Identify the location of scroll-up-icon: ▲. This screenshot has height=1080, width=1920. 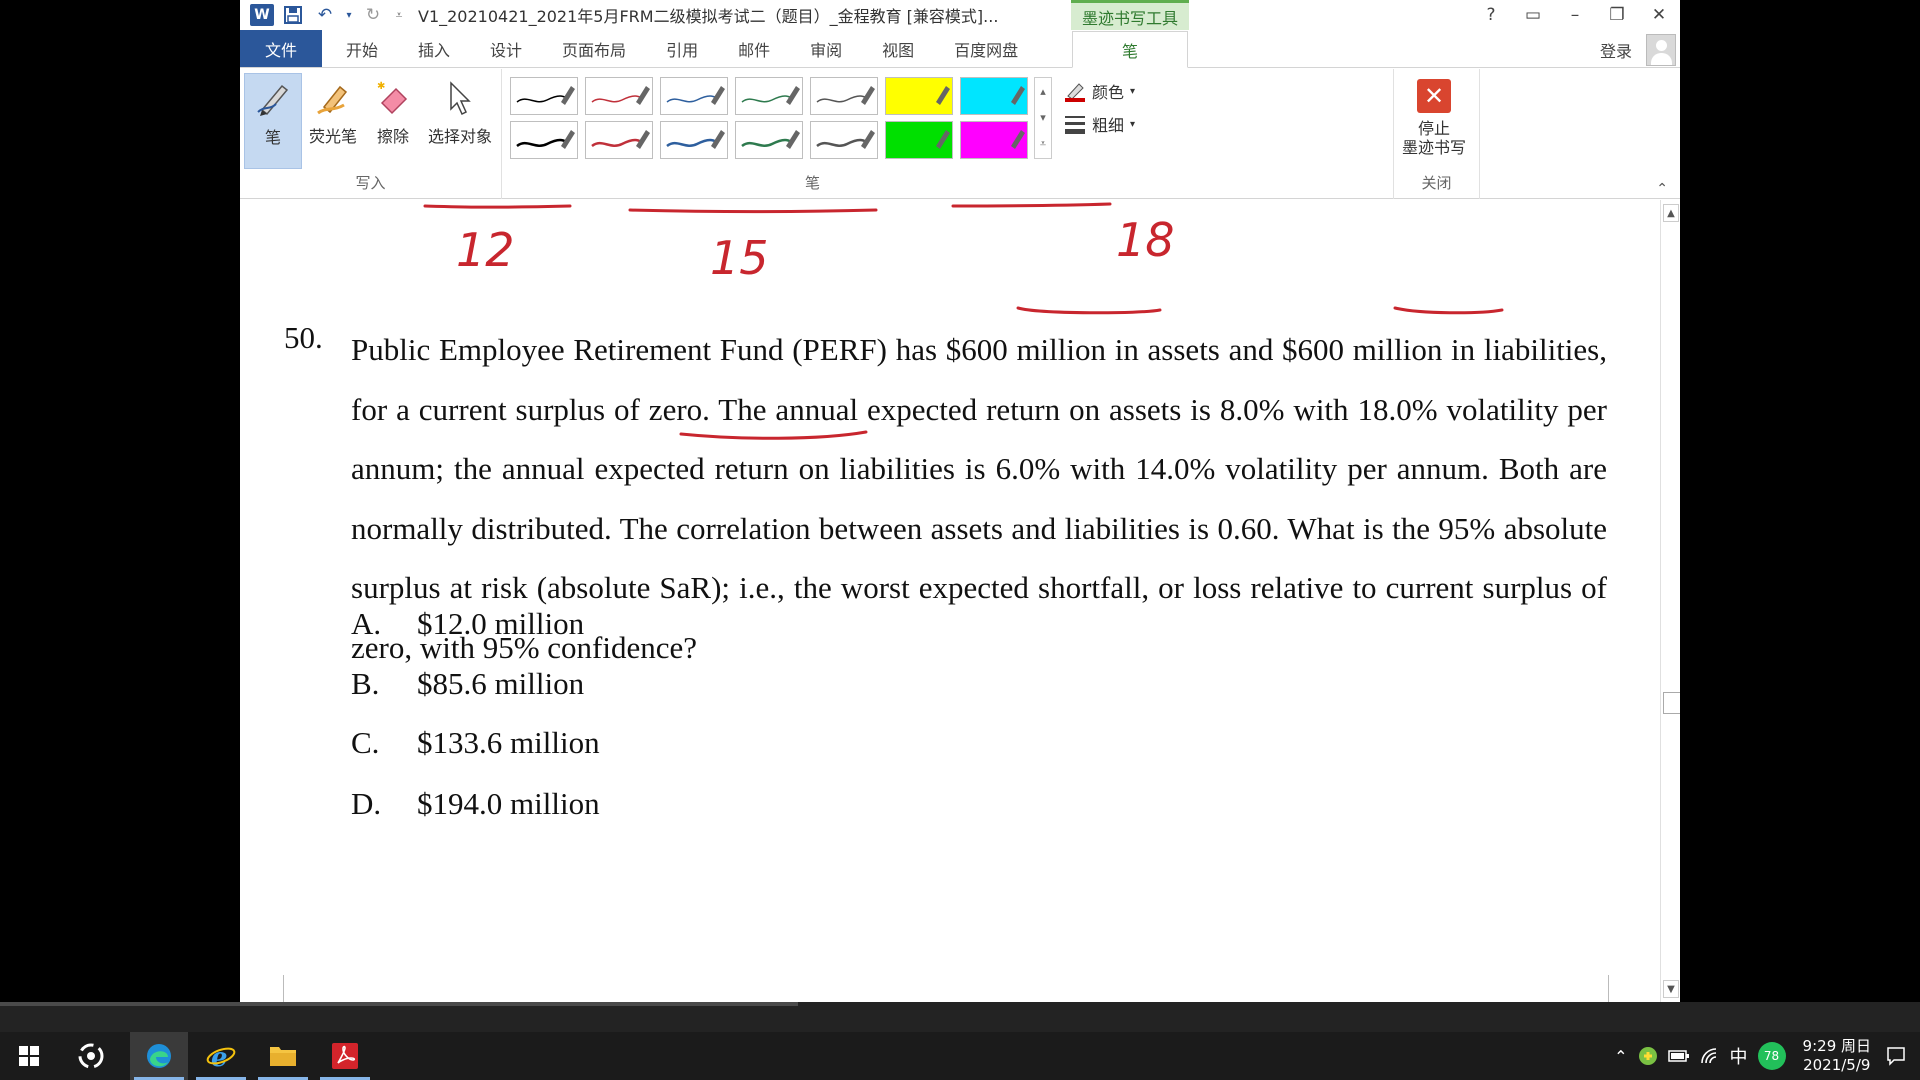
(1671, 213).